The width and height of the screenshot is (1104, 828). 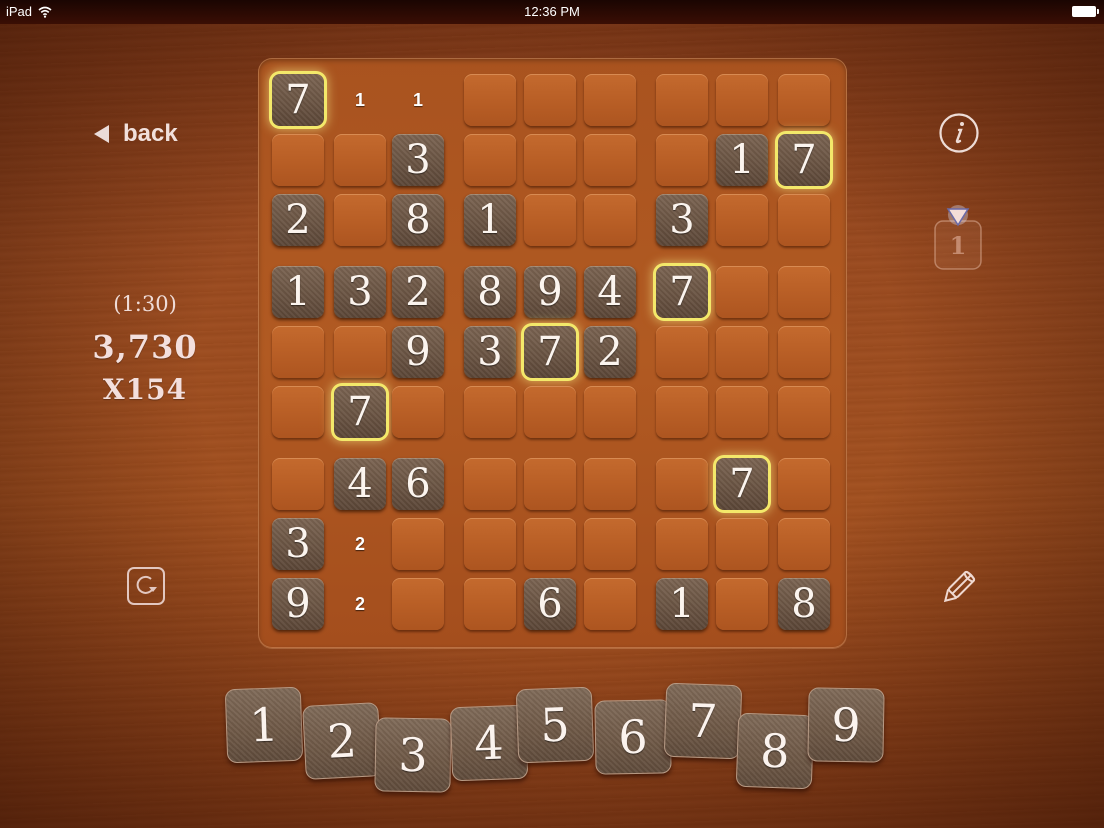 I want to click on pencil-icon, so click(x=959, y=586).